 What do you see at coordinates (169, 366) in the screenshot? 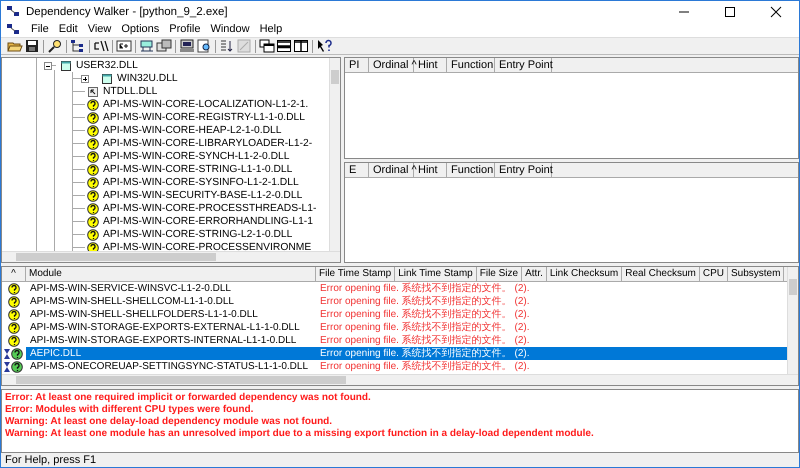
I see `module-name: API-MS-ONECOREUAP-SETTINGSYNC-STATUS-L1-1-0.DLL` at bounding box center [169, 366].